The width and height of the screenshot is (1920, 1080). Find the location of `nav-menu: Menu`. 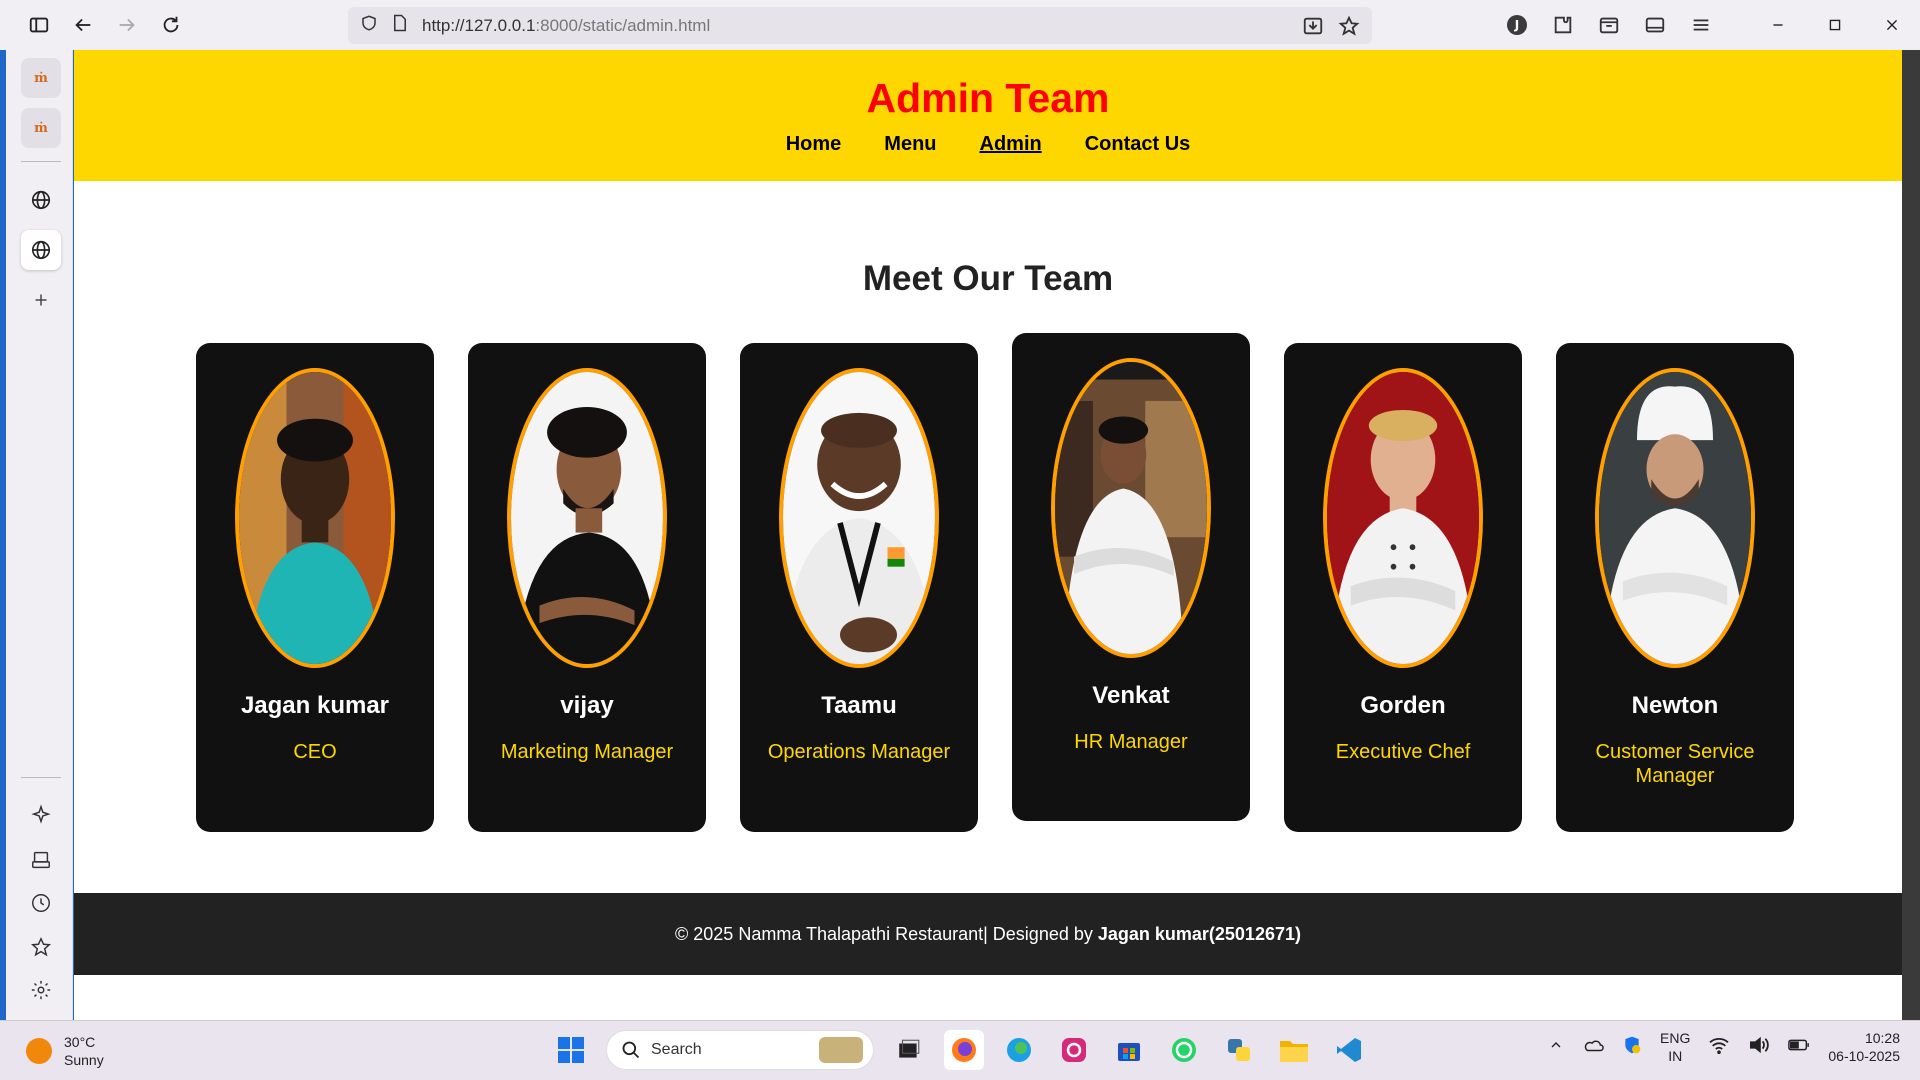

nav-menu: Menu is located at coordinates (910, 144).